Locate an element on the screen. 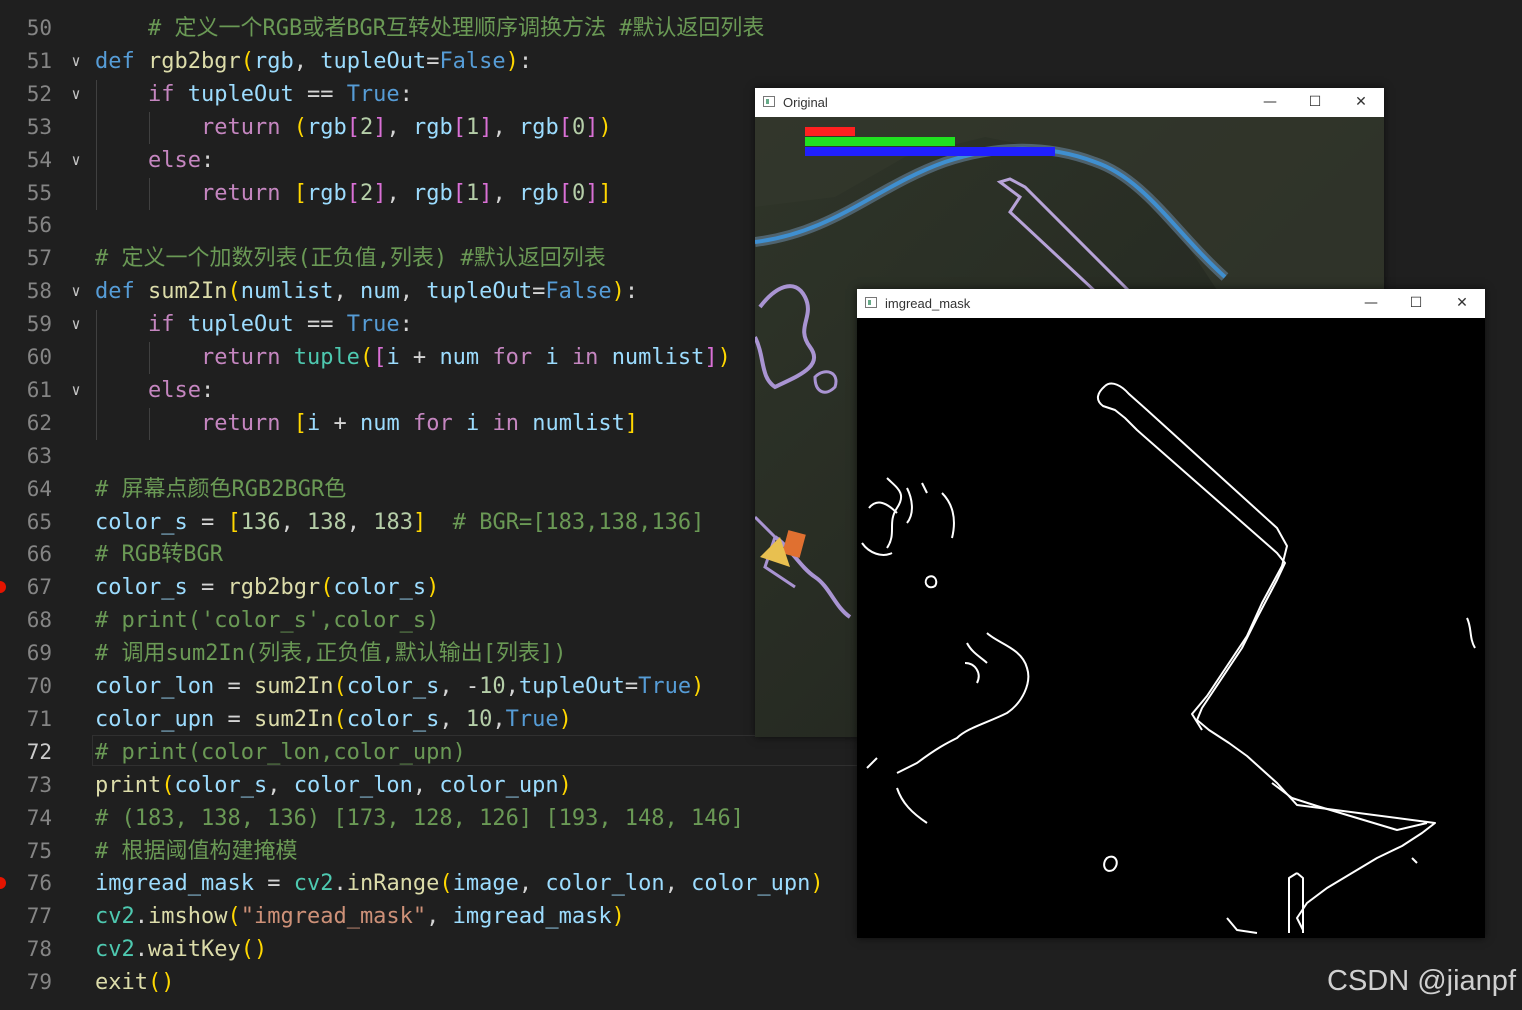 The height and width of the screenshot is (1010, 1522). code-text: # 根据阈值构建掩模 is located at coordinates (196, 851).